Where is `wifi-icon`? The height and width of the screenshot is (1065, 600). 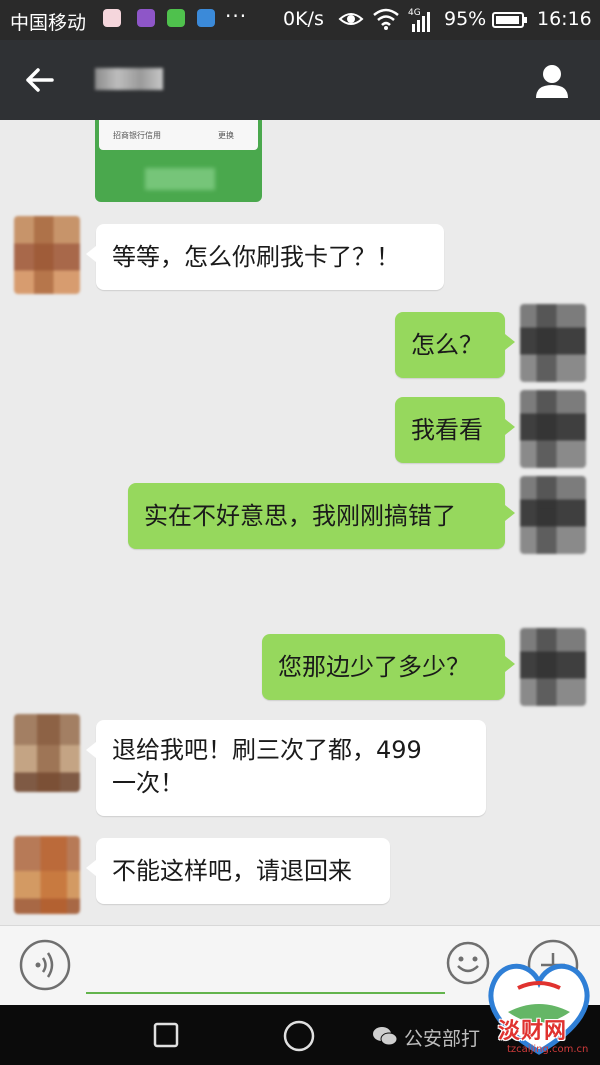 wifi-icon is located at coordinates (386, 19).